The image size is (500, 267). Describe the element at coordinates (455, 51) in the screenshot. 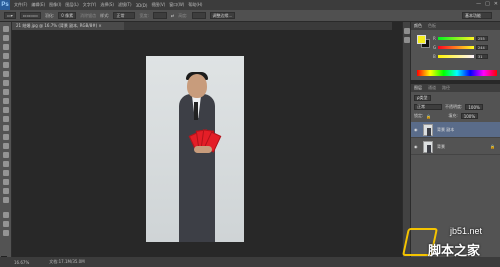

I see `color-panel: 颜色 色板 R 255 G 244 B 31` at that location.